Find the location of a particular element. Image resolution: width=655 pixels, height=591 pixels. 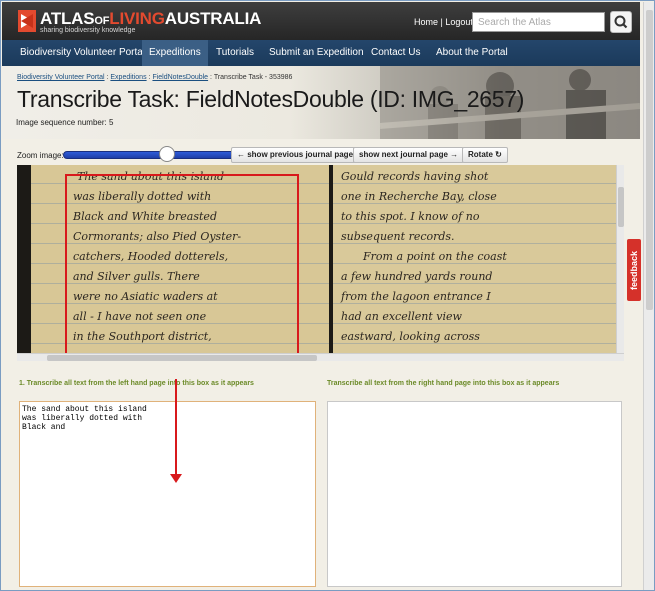

journal-right-line: subsequent records. is located at coordinates (398, 236).